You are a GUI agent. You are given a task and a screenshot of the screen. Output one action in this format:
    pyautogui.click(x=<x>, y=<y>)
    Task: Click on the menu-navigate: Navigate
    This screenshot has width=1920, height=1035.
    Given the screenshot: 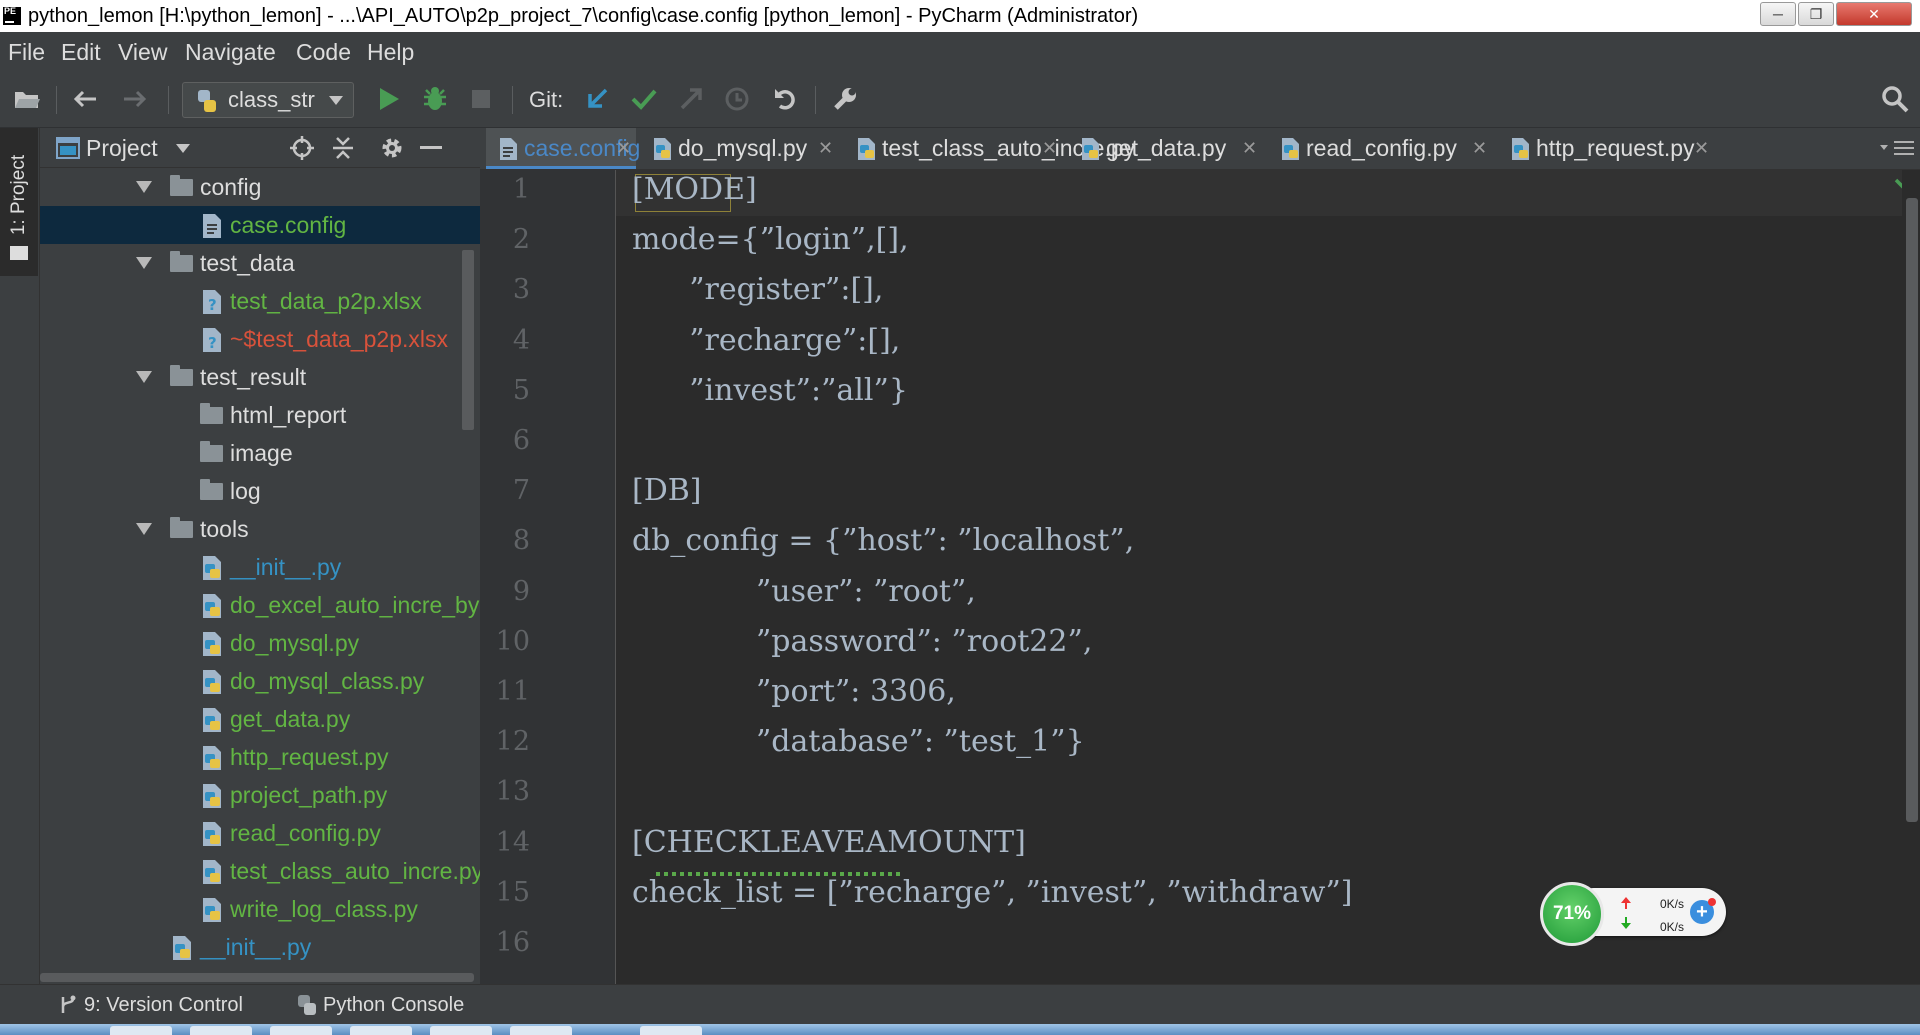 What is the action you would take?
    pyautogui.click(x=230, y=52)
    